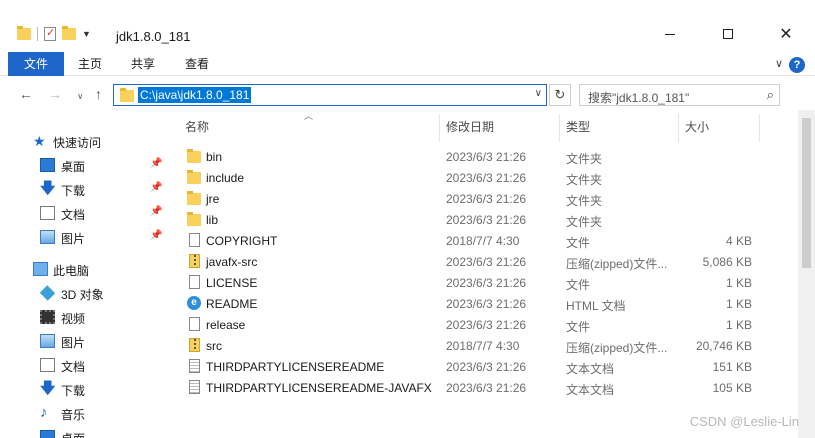 This screenshot has width=815, height=438. What do you see at coordinates (319, 388) in the screenshot?
I see `file-name: THIRDPARTYLICENSEREADME-JAVAFX` at bounding box center [319, 388].